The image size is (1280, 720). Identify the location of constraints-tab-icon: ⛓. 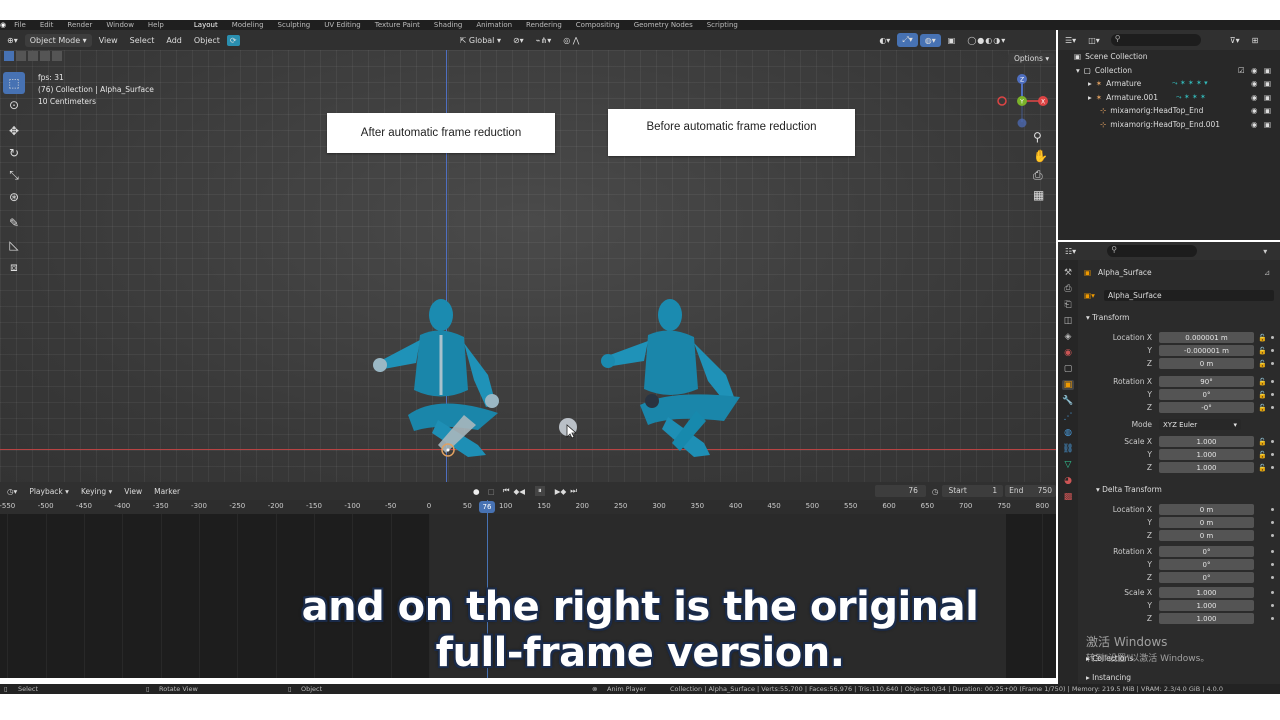
(1067, 449).